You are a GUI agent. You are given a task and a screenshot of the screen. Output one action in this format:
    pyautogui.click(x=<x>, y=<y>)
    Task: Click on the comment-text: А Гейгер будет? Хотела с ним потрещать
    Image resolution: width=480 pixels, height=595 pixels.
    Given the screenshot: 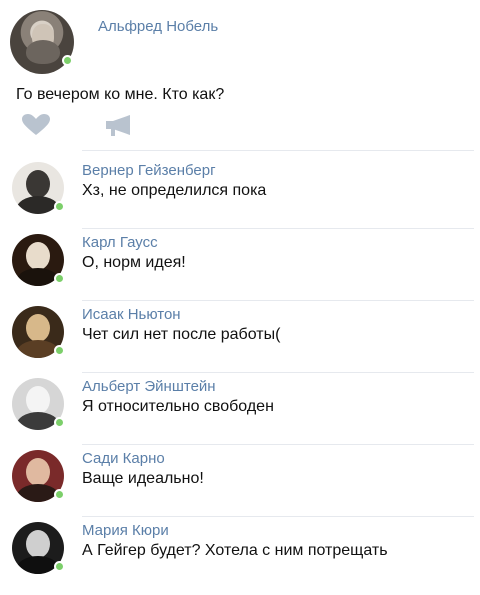 What is the action you would take?
    pyautogui.click(x=235, y=550)
    